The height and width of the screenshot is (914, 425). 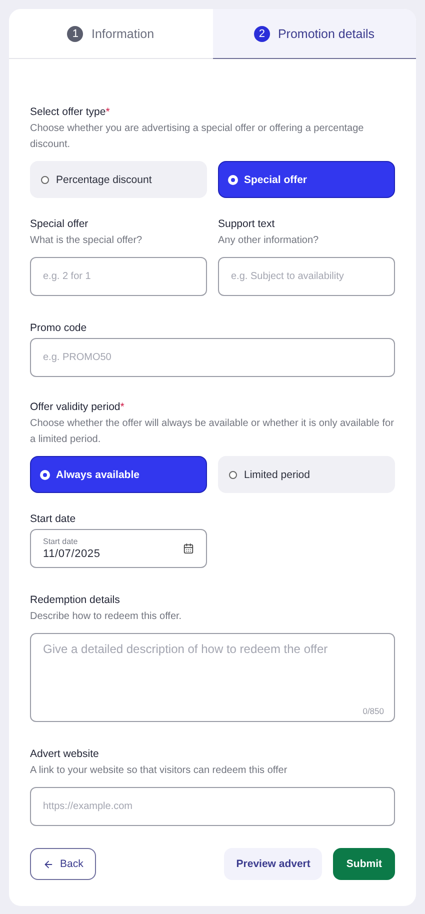 What do you see at coordinates (269, 241) in the screenshot?
I see `field-hint: Any other information?` at bounding box center [269, 241].